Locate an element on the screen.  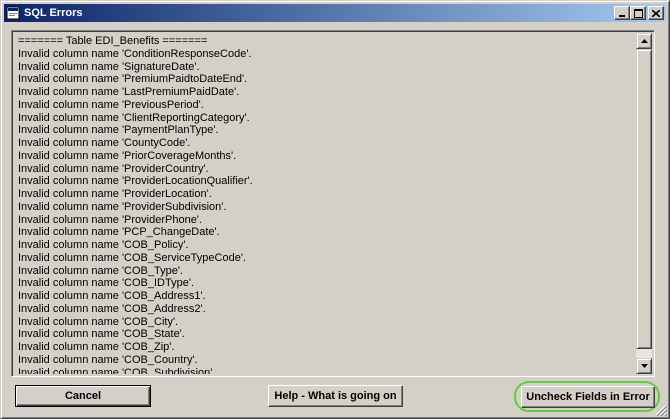
log-line: Invalid column name 'COB_State'. is located at coordinates (101, 334).